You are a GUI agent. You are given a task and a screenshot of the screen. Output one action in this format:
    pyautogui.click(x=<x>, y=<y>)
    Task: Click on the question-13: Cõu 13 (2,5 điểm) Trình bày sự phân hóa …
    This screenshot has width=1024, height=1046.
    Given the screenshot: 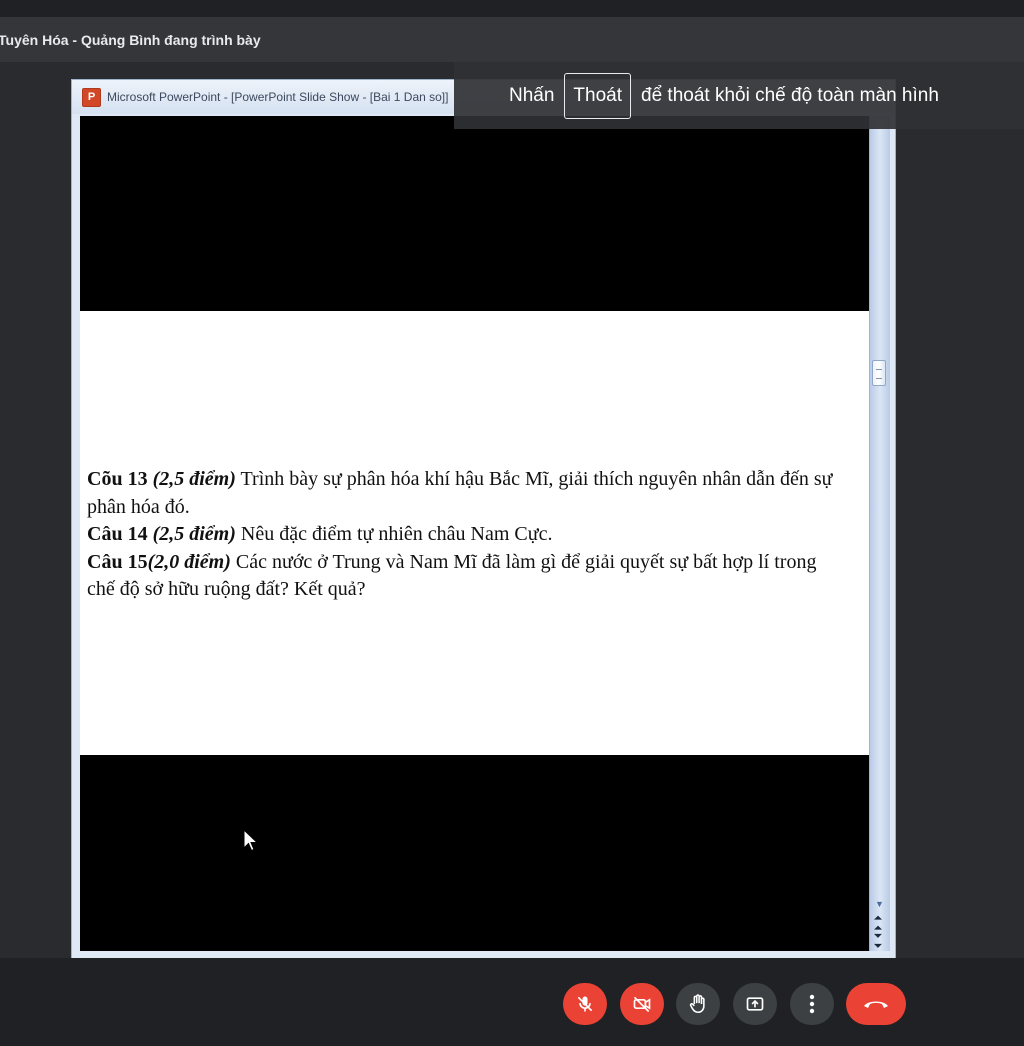 What is the action you would take?
    pyautogui.click(x=467, y=493)
    